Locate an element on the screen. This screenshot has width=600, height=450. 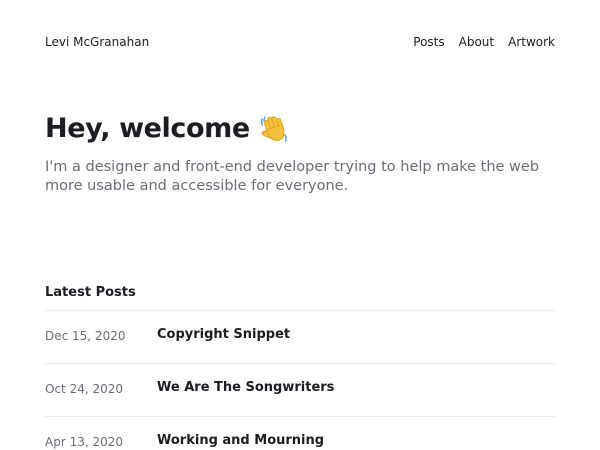
post-row: Apr 13, 2020 Working and Mourning is located at coordinates (300, 433).